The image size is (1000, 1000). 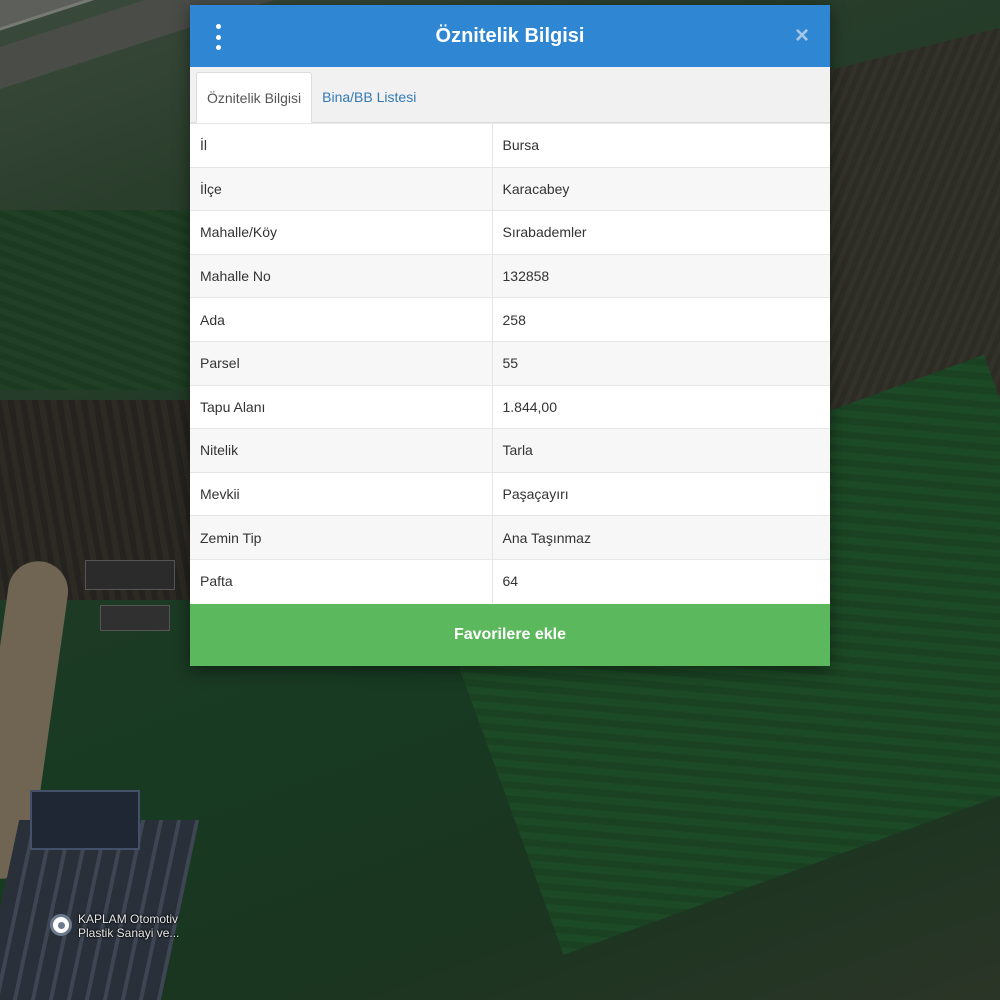 What do you see at coordinates (254, 97) in the screenshot?
I see `tab-attribute-info: Öznitelik Bilgisi` at bounding box center [254, 97].